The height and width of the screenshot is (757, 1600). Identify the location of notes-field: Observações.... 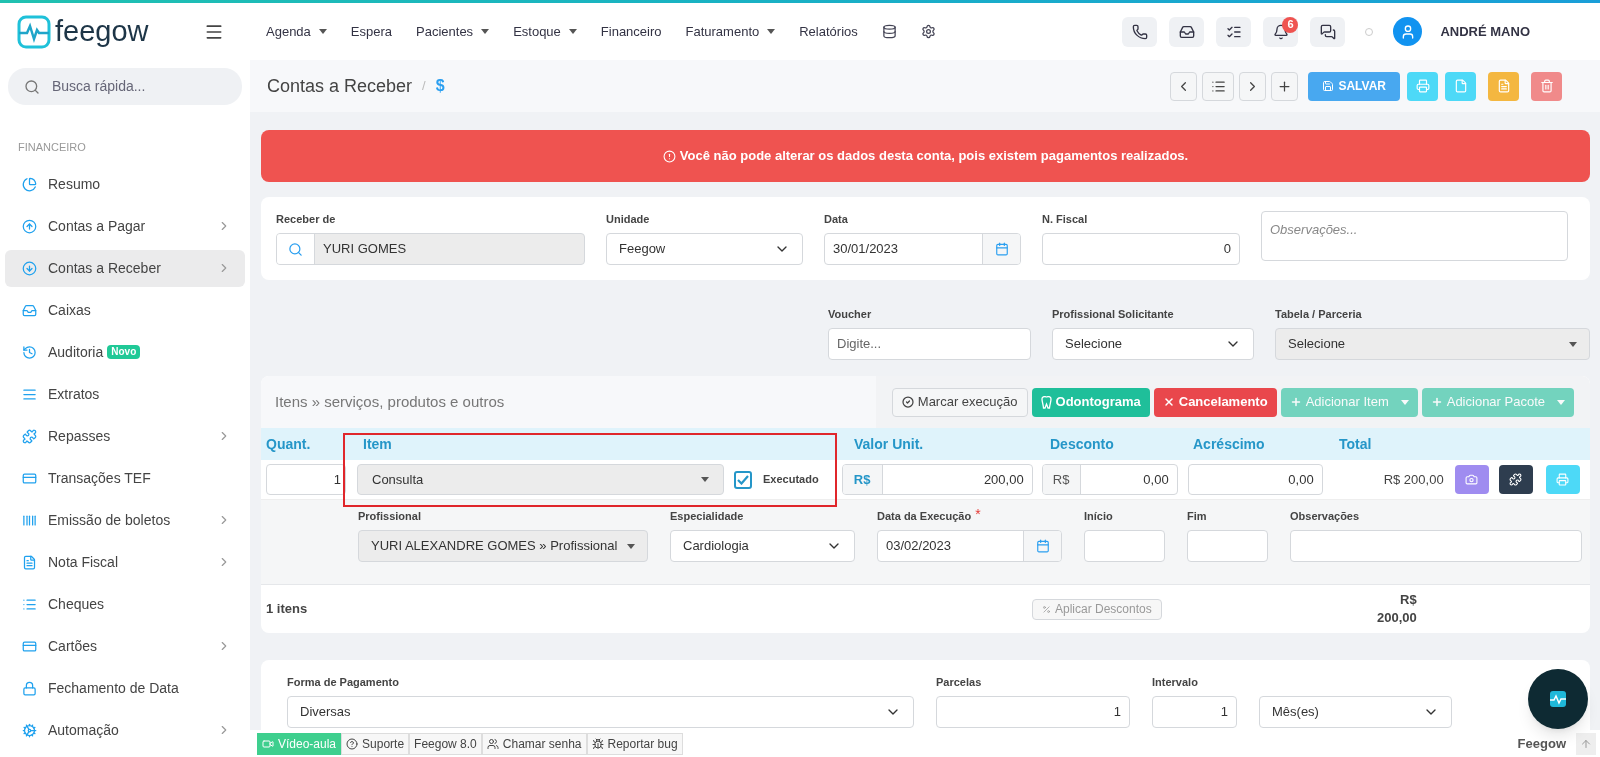
(1414, 236).